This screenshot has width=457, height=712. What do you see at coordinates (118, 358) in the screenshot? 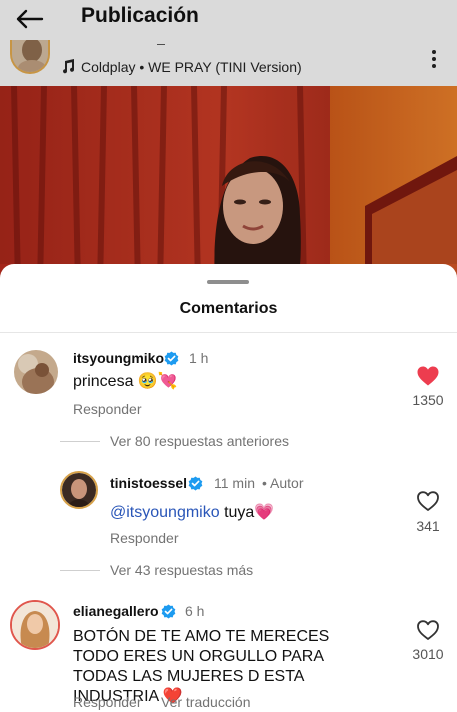
I see `comment-username: itsyoungmiko` at bounding box center [118, 358].